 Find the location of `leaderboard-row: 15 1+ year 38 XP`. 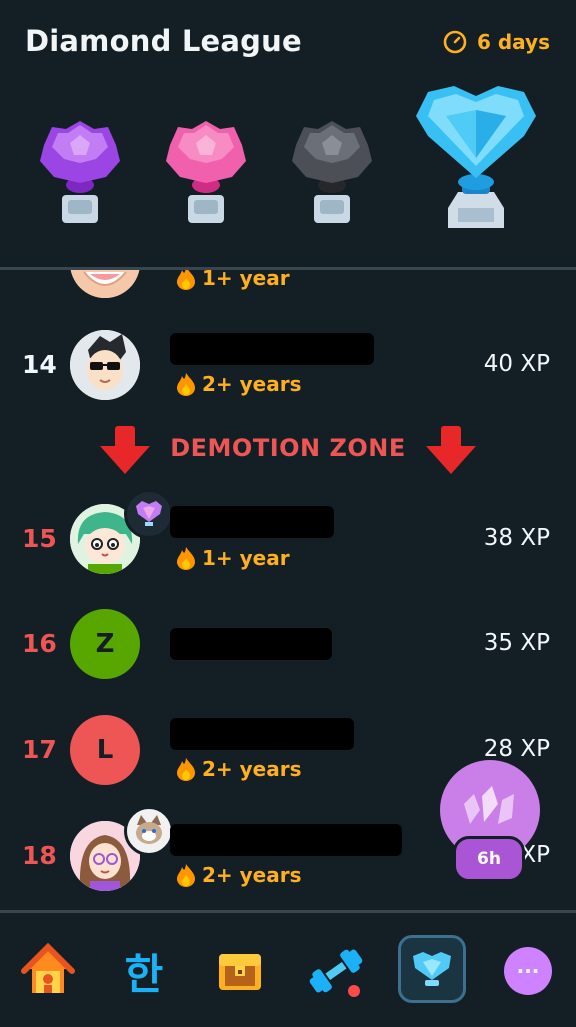

leaderboard-row: 15 1+ year 38 XP is located at coordinates (288, 539).